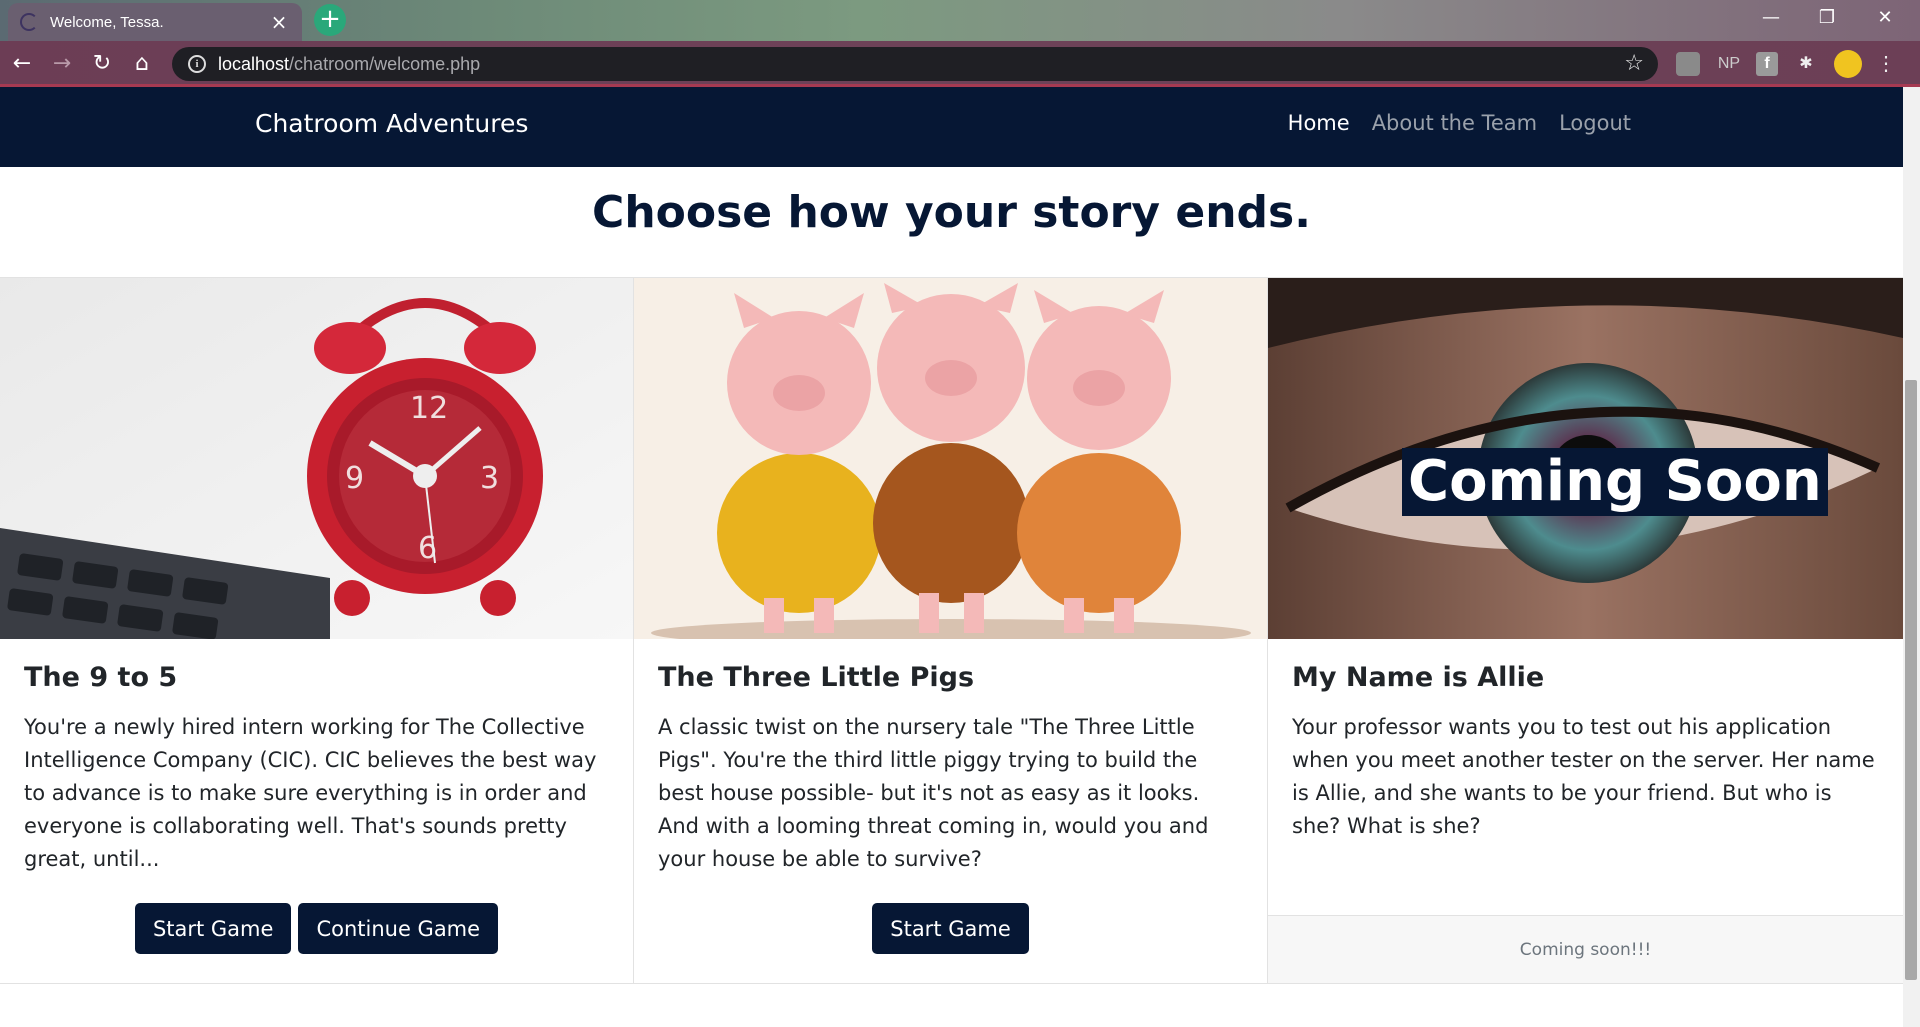 The height and width of the screenshot is (1027, 1920). What do you see at coordinates (197, 64) in the screenshot?
I see `site-info-icon: i` at bounding box center [197, 64].